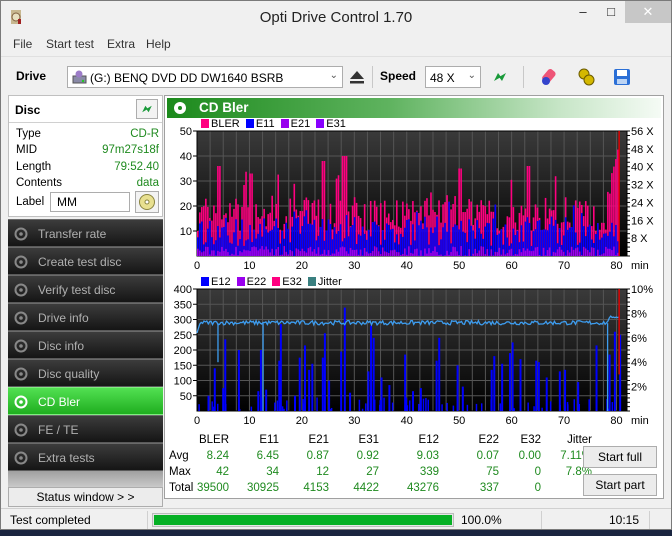 The image size is (672, 536). What do you see at coordinates (586, 77) in the screenshot?
I see `settings-button` at bounding box center [586, 77].